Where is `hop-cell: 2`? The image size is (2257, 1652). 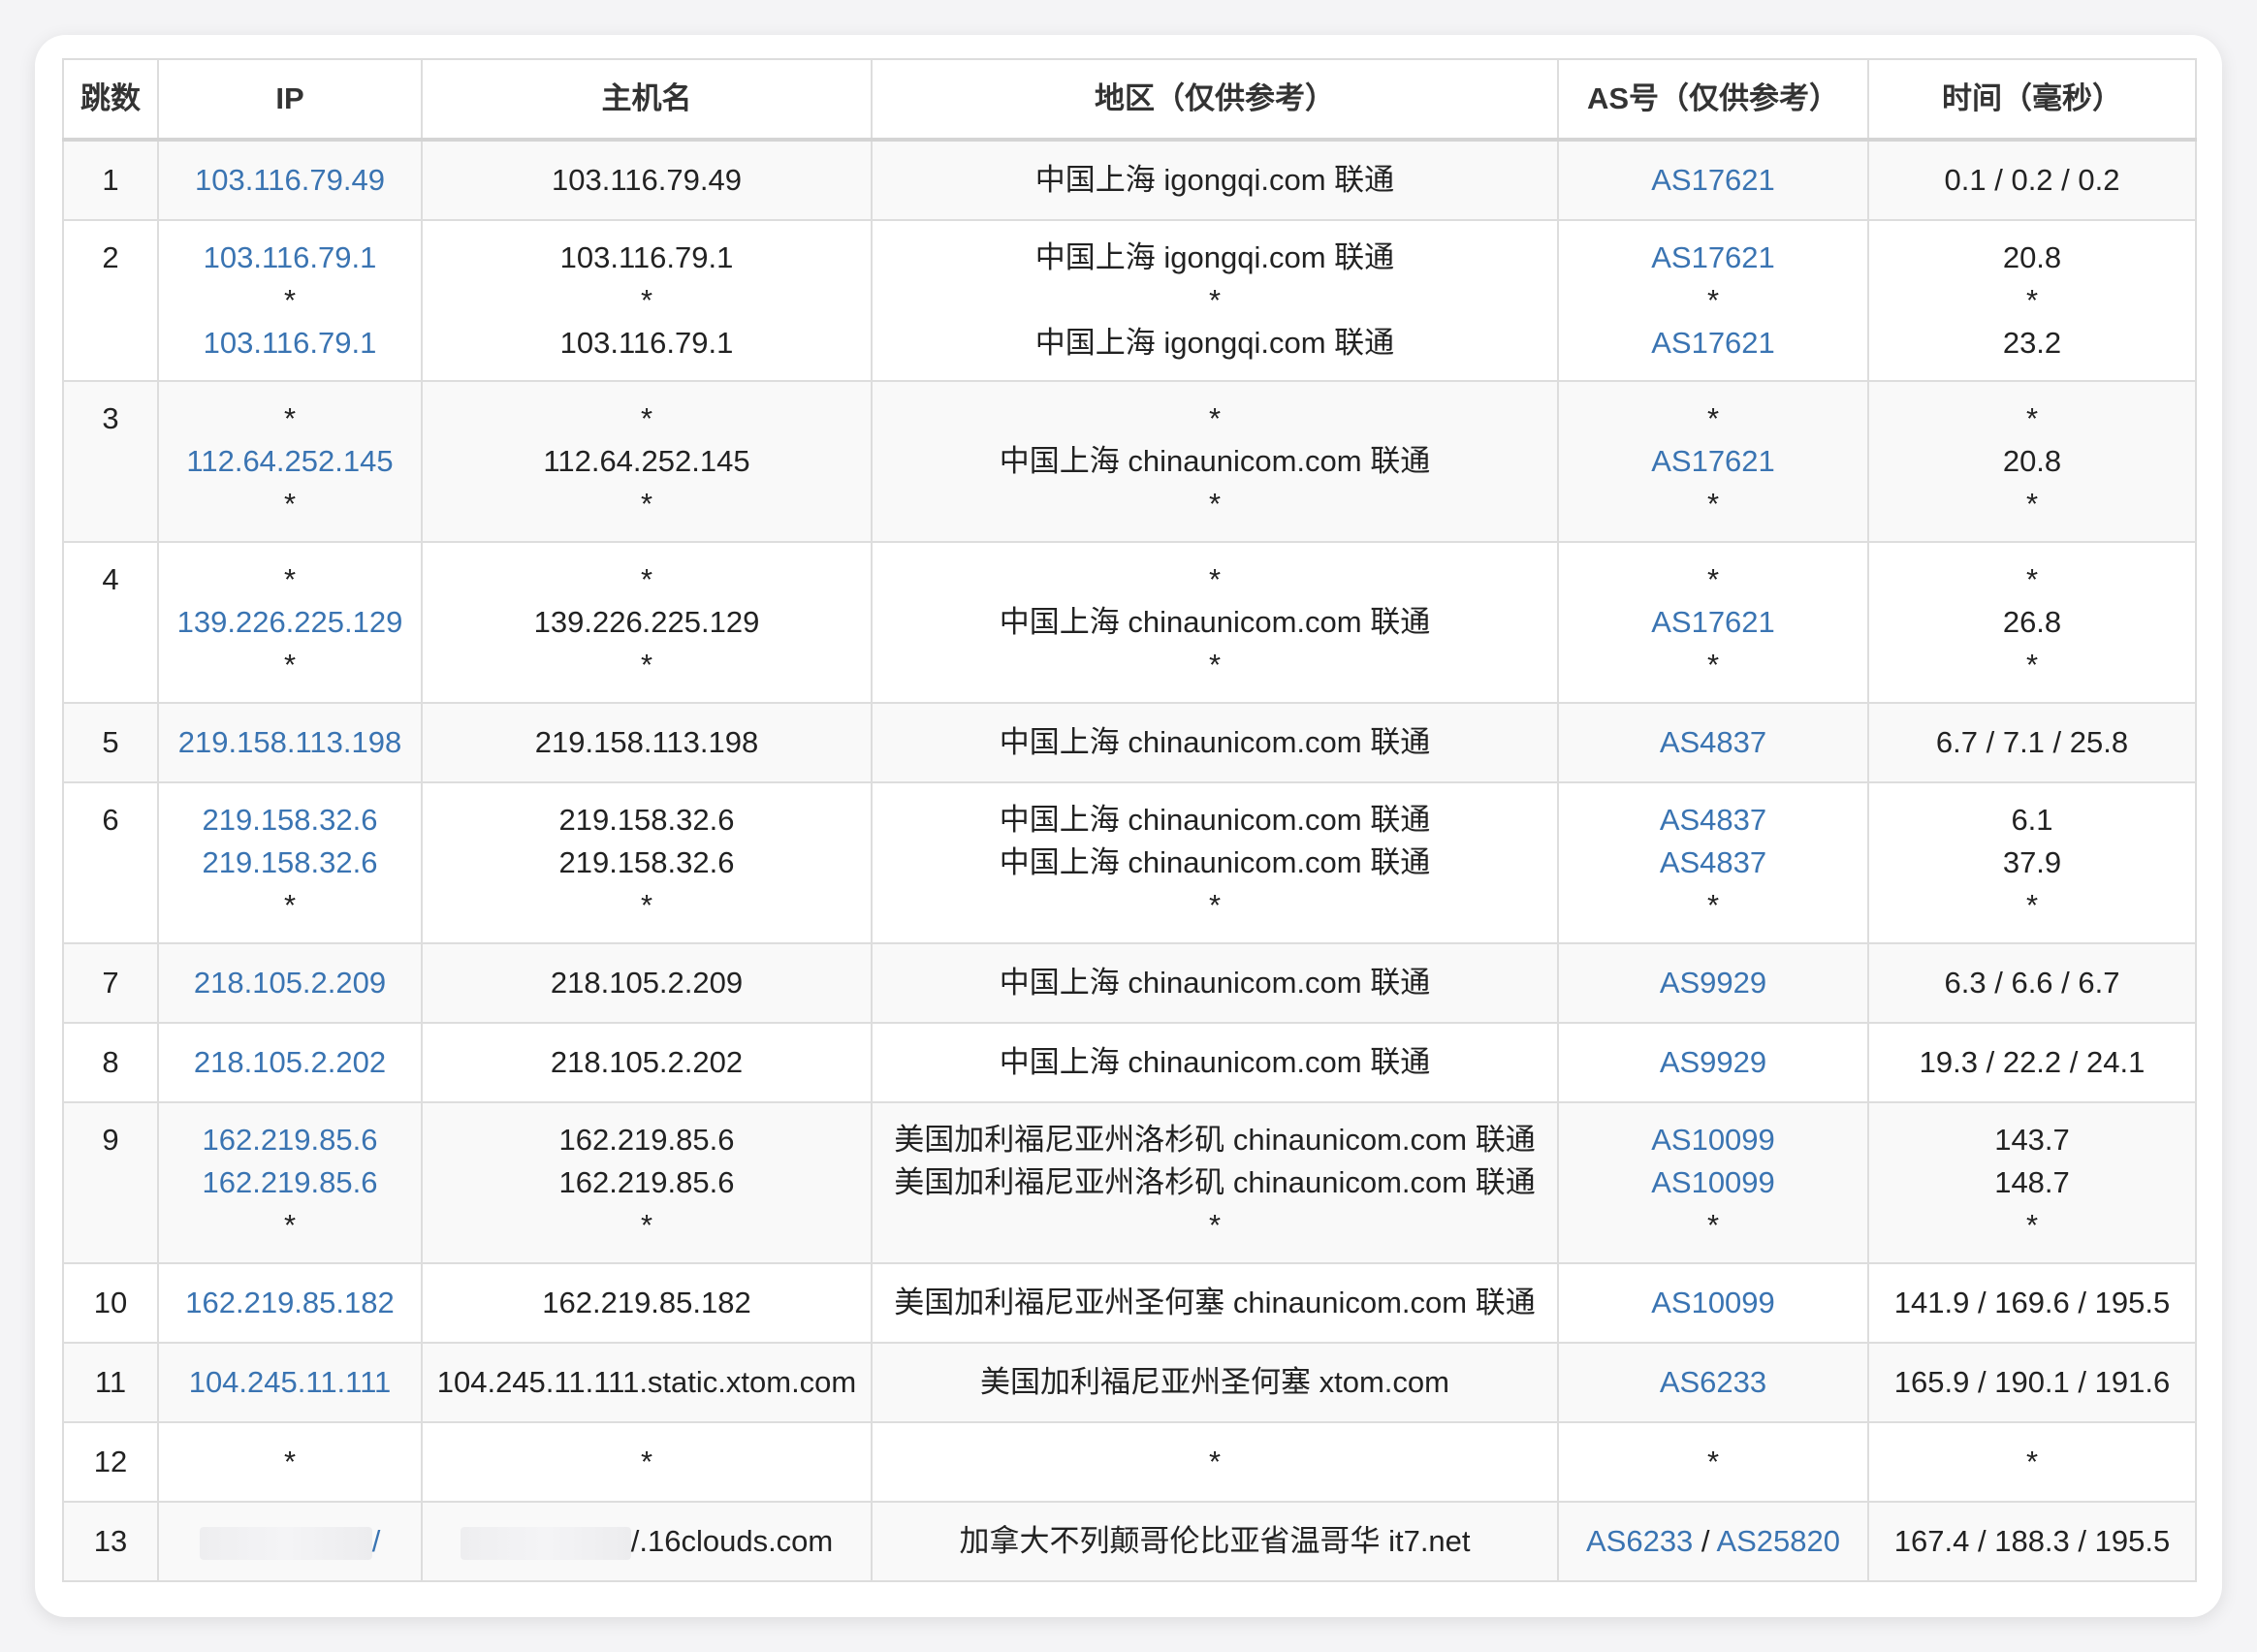
hop-cell: 2 is located at coordinates (111, 301).